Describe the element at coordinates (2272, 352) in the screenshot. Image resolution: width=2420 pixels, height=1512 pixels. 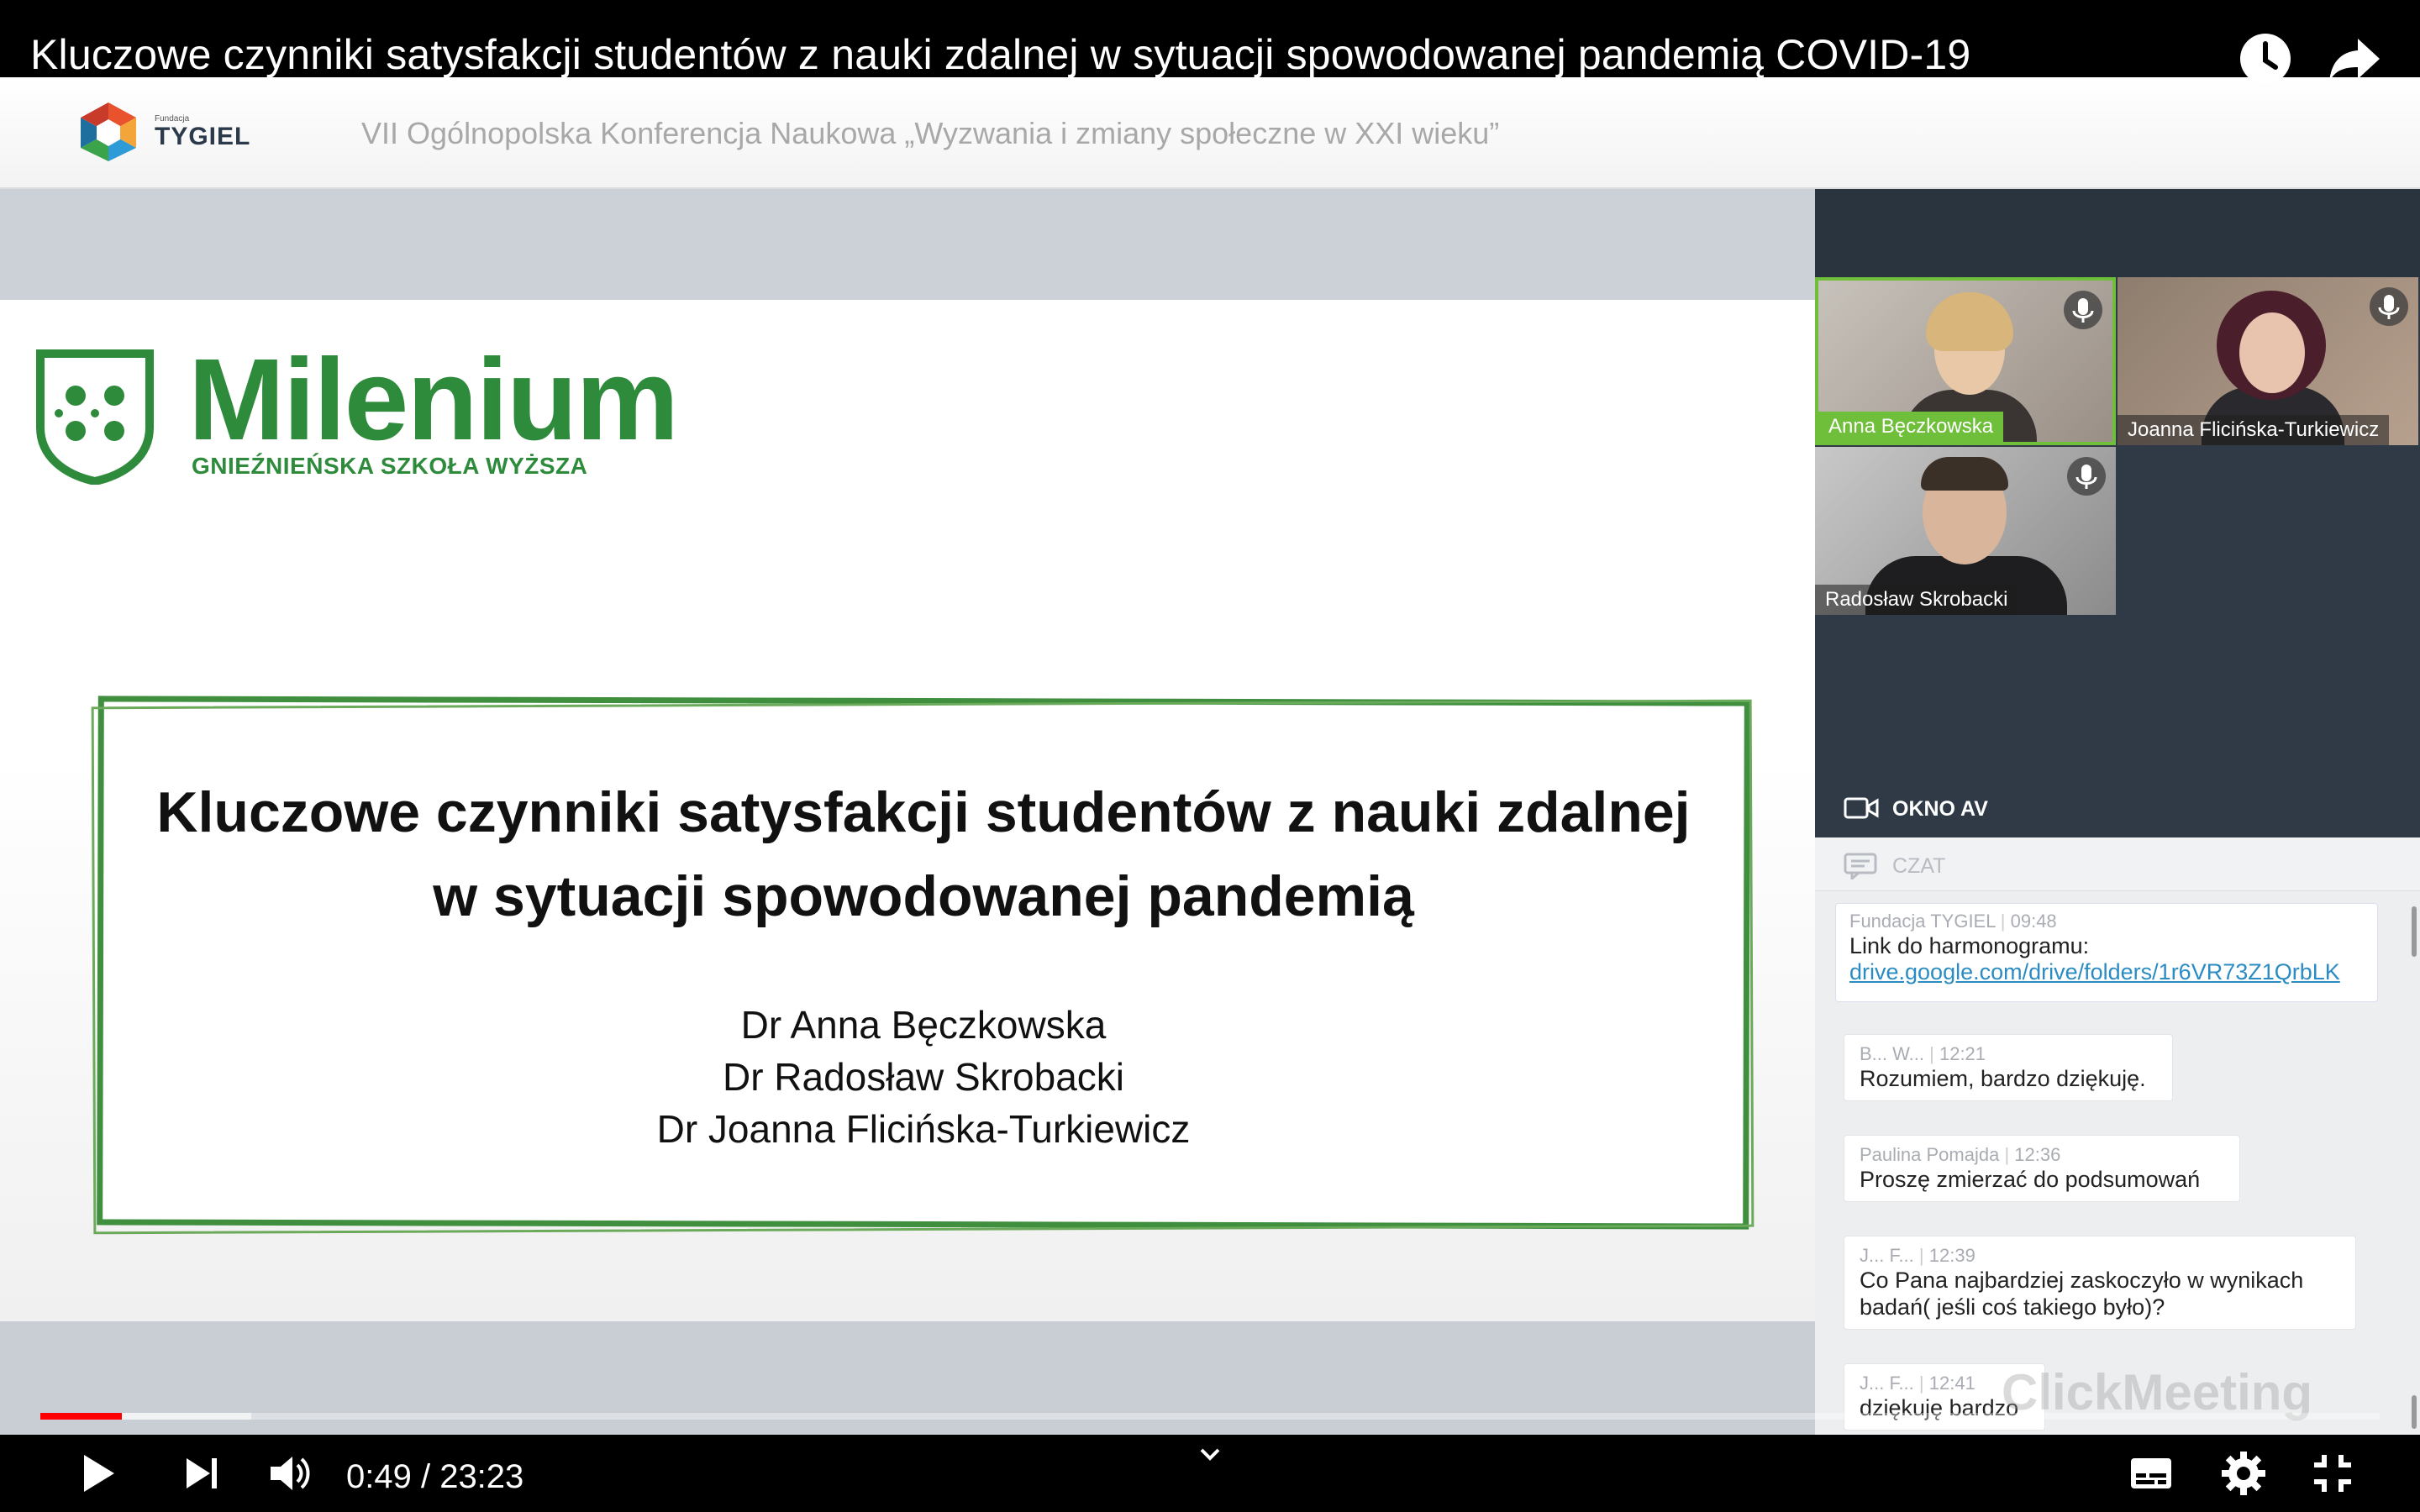
I see `participant-face` at that location.